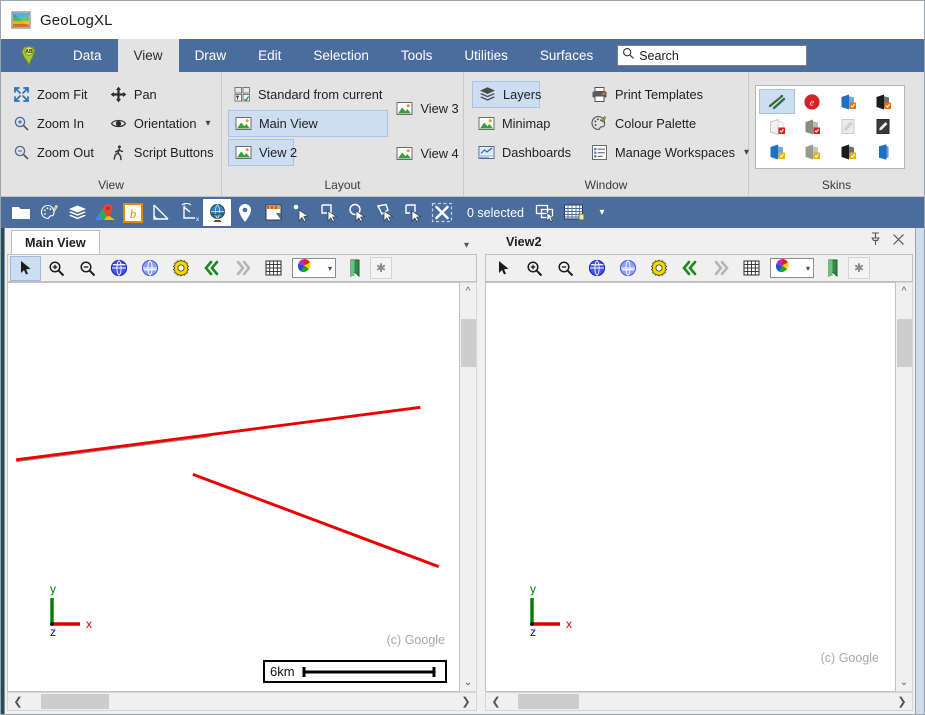 The image size is (925, 715). What do you see at coordinates (329, 212) in the screenshot?
I see `select-rectangle-icon` at bounding box center [329, 212].